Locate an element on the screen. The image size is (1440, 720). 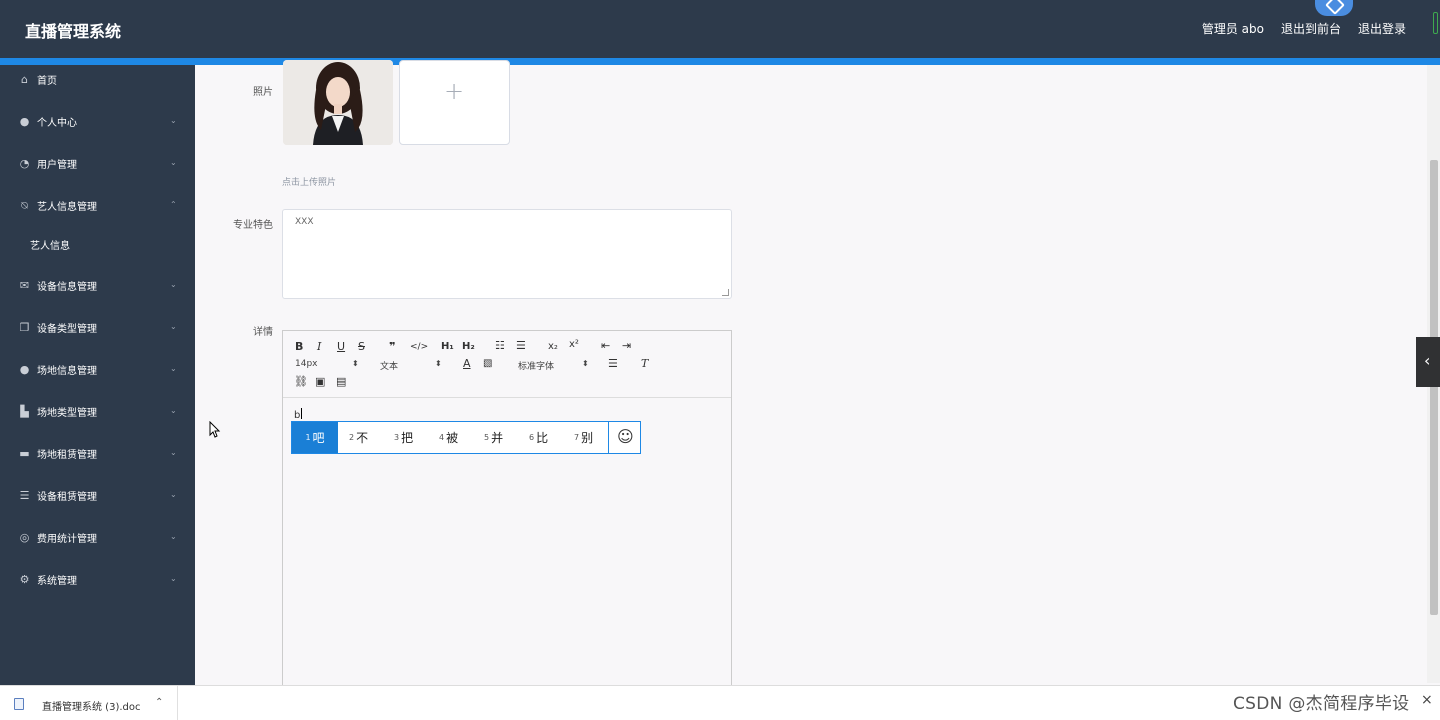
sidebar-item-personal-center: ● 个人中心 ⌄ is located at coordinates (97, 121).